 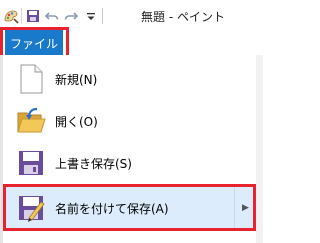 What do you see at coordinates (31, 79) in the screenshot?
I see `new-document-icon` at bounding box center [31, 79].